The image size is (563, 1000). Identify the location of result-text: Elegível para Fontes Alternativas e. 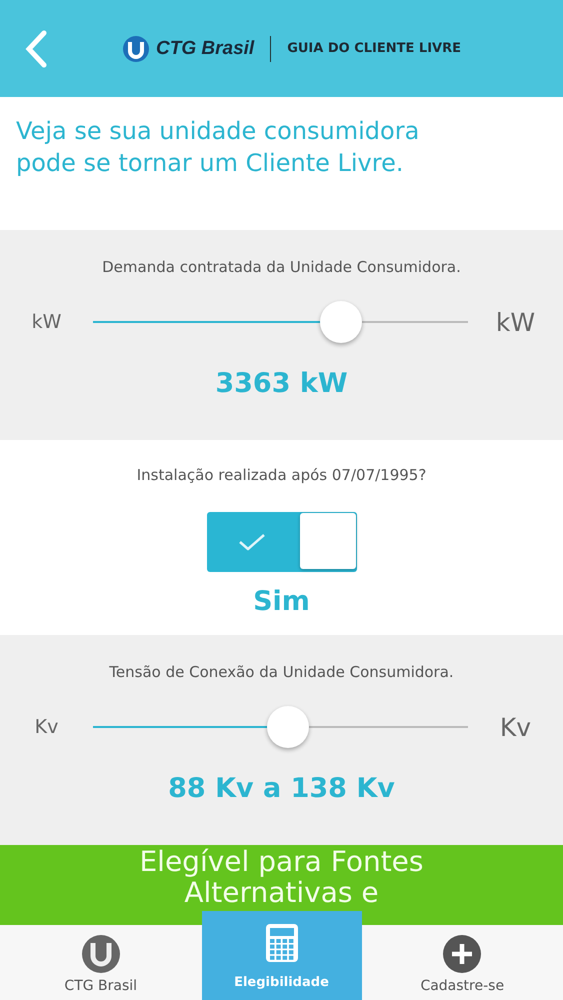
(281, 878).